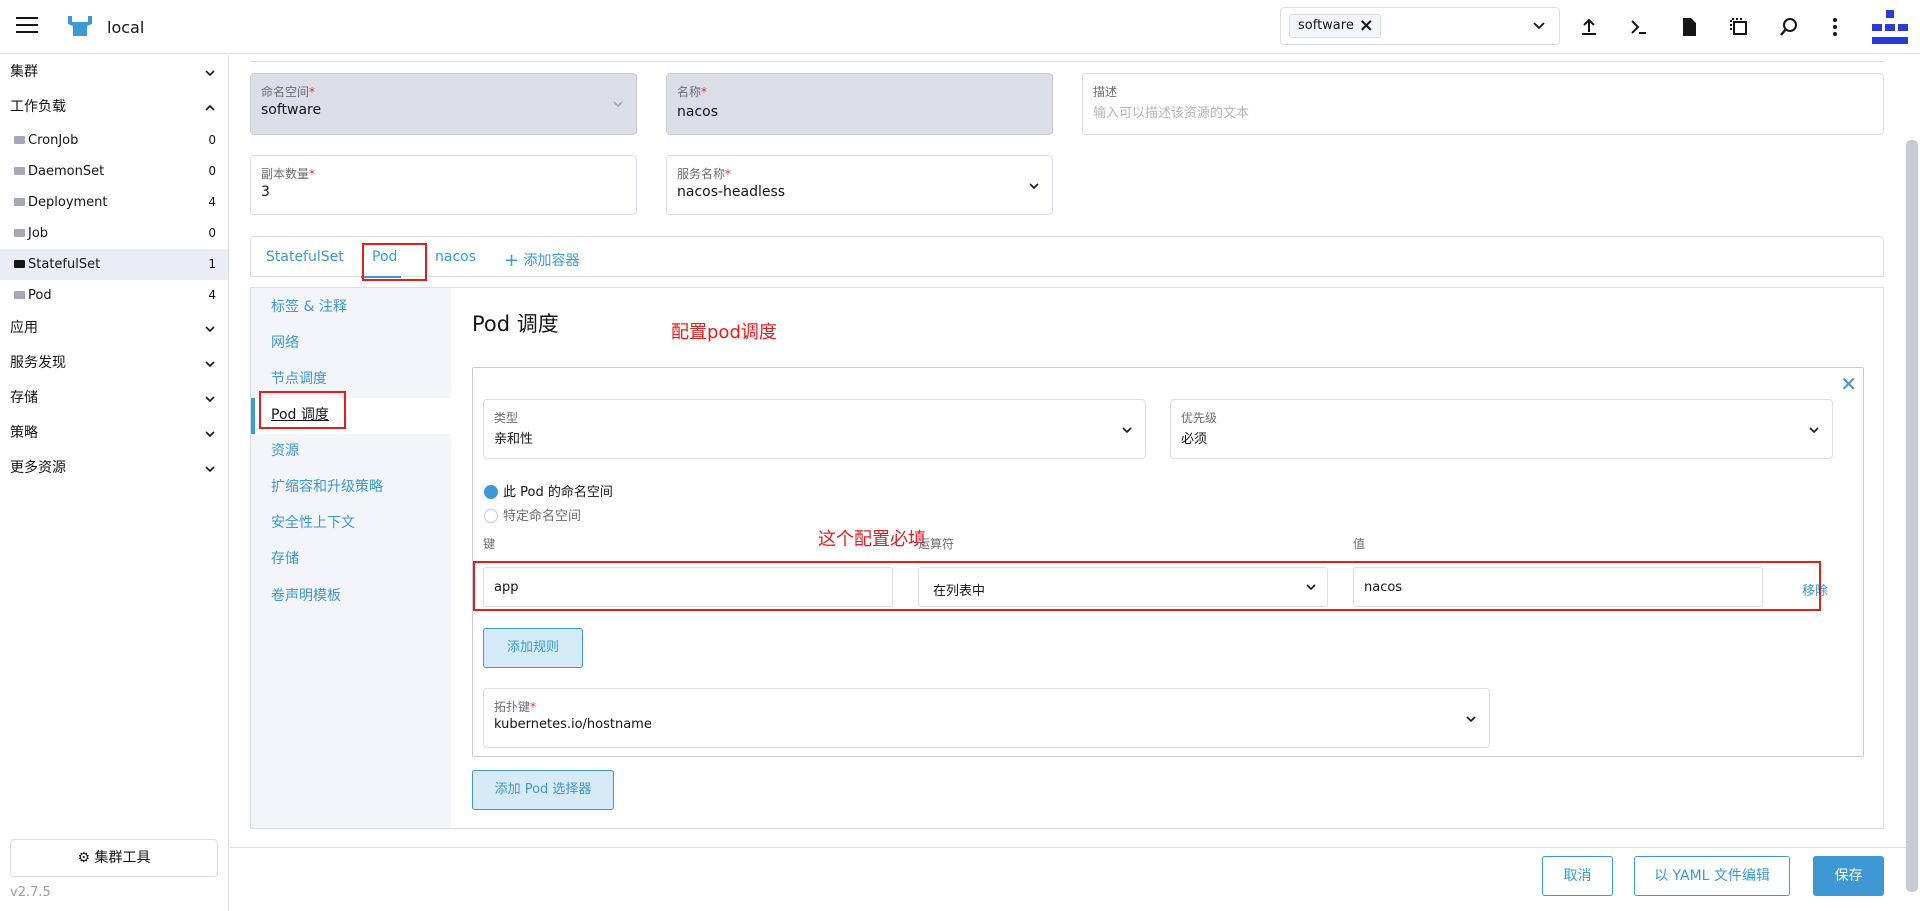 The image size is (1920, 911). What do you see at coordinates (38, 107) in the screenshot?
I see `sidebar-group-label: 工作负载` at bounding box center [38, 107].